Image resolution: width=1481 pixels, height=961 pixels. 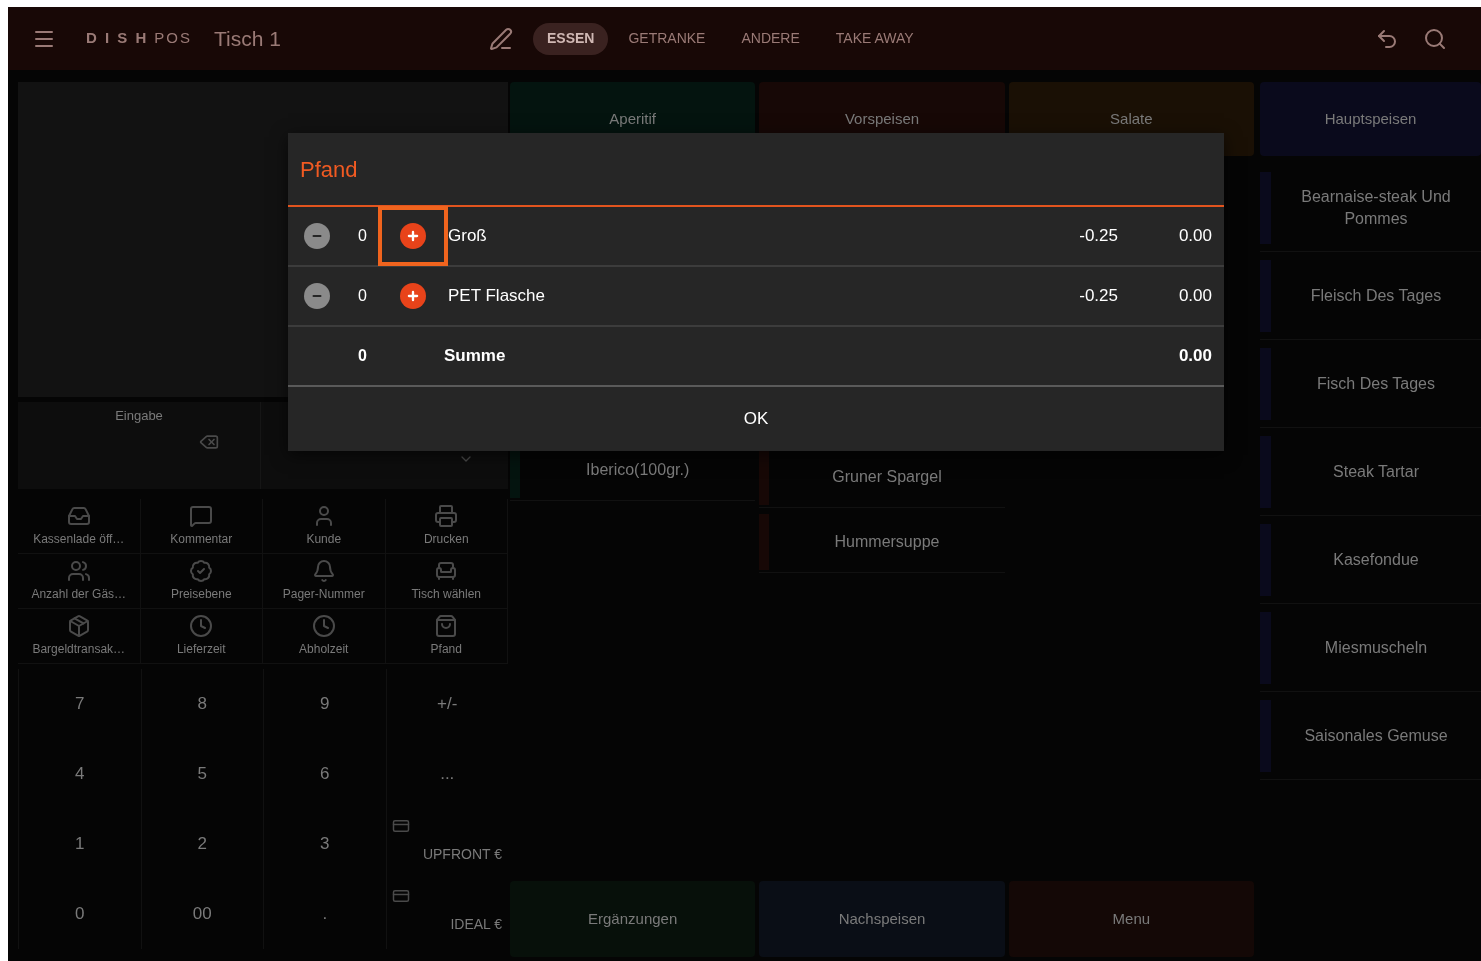 What do you see at coordinates (446, 914) in the screenshot?
I see `payment-button: IDEAL €` at bounding box center [446, 914].